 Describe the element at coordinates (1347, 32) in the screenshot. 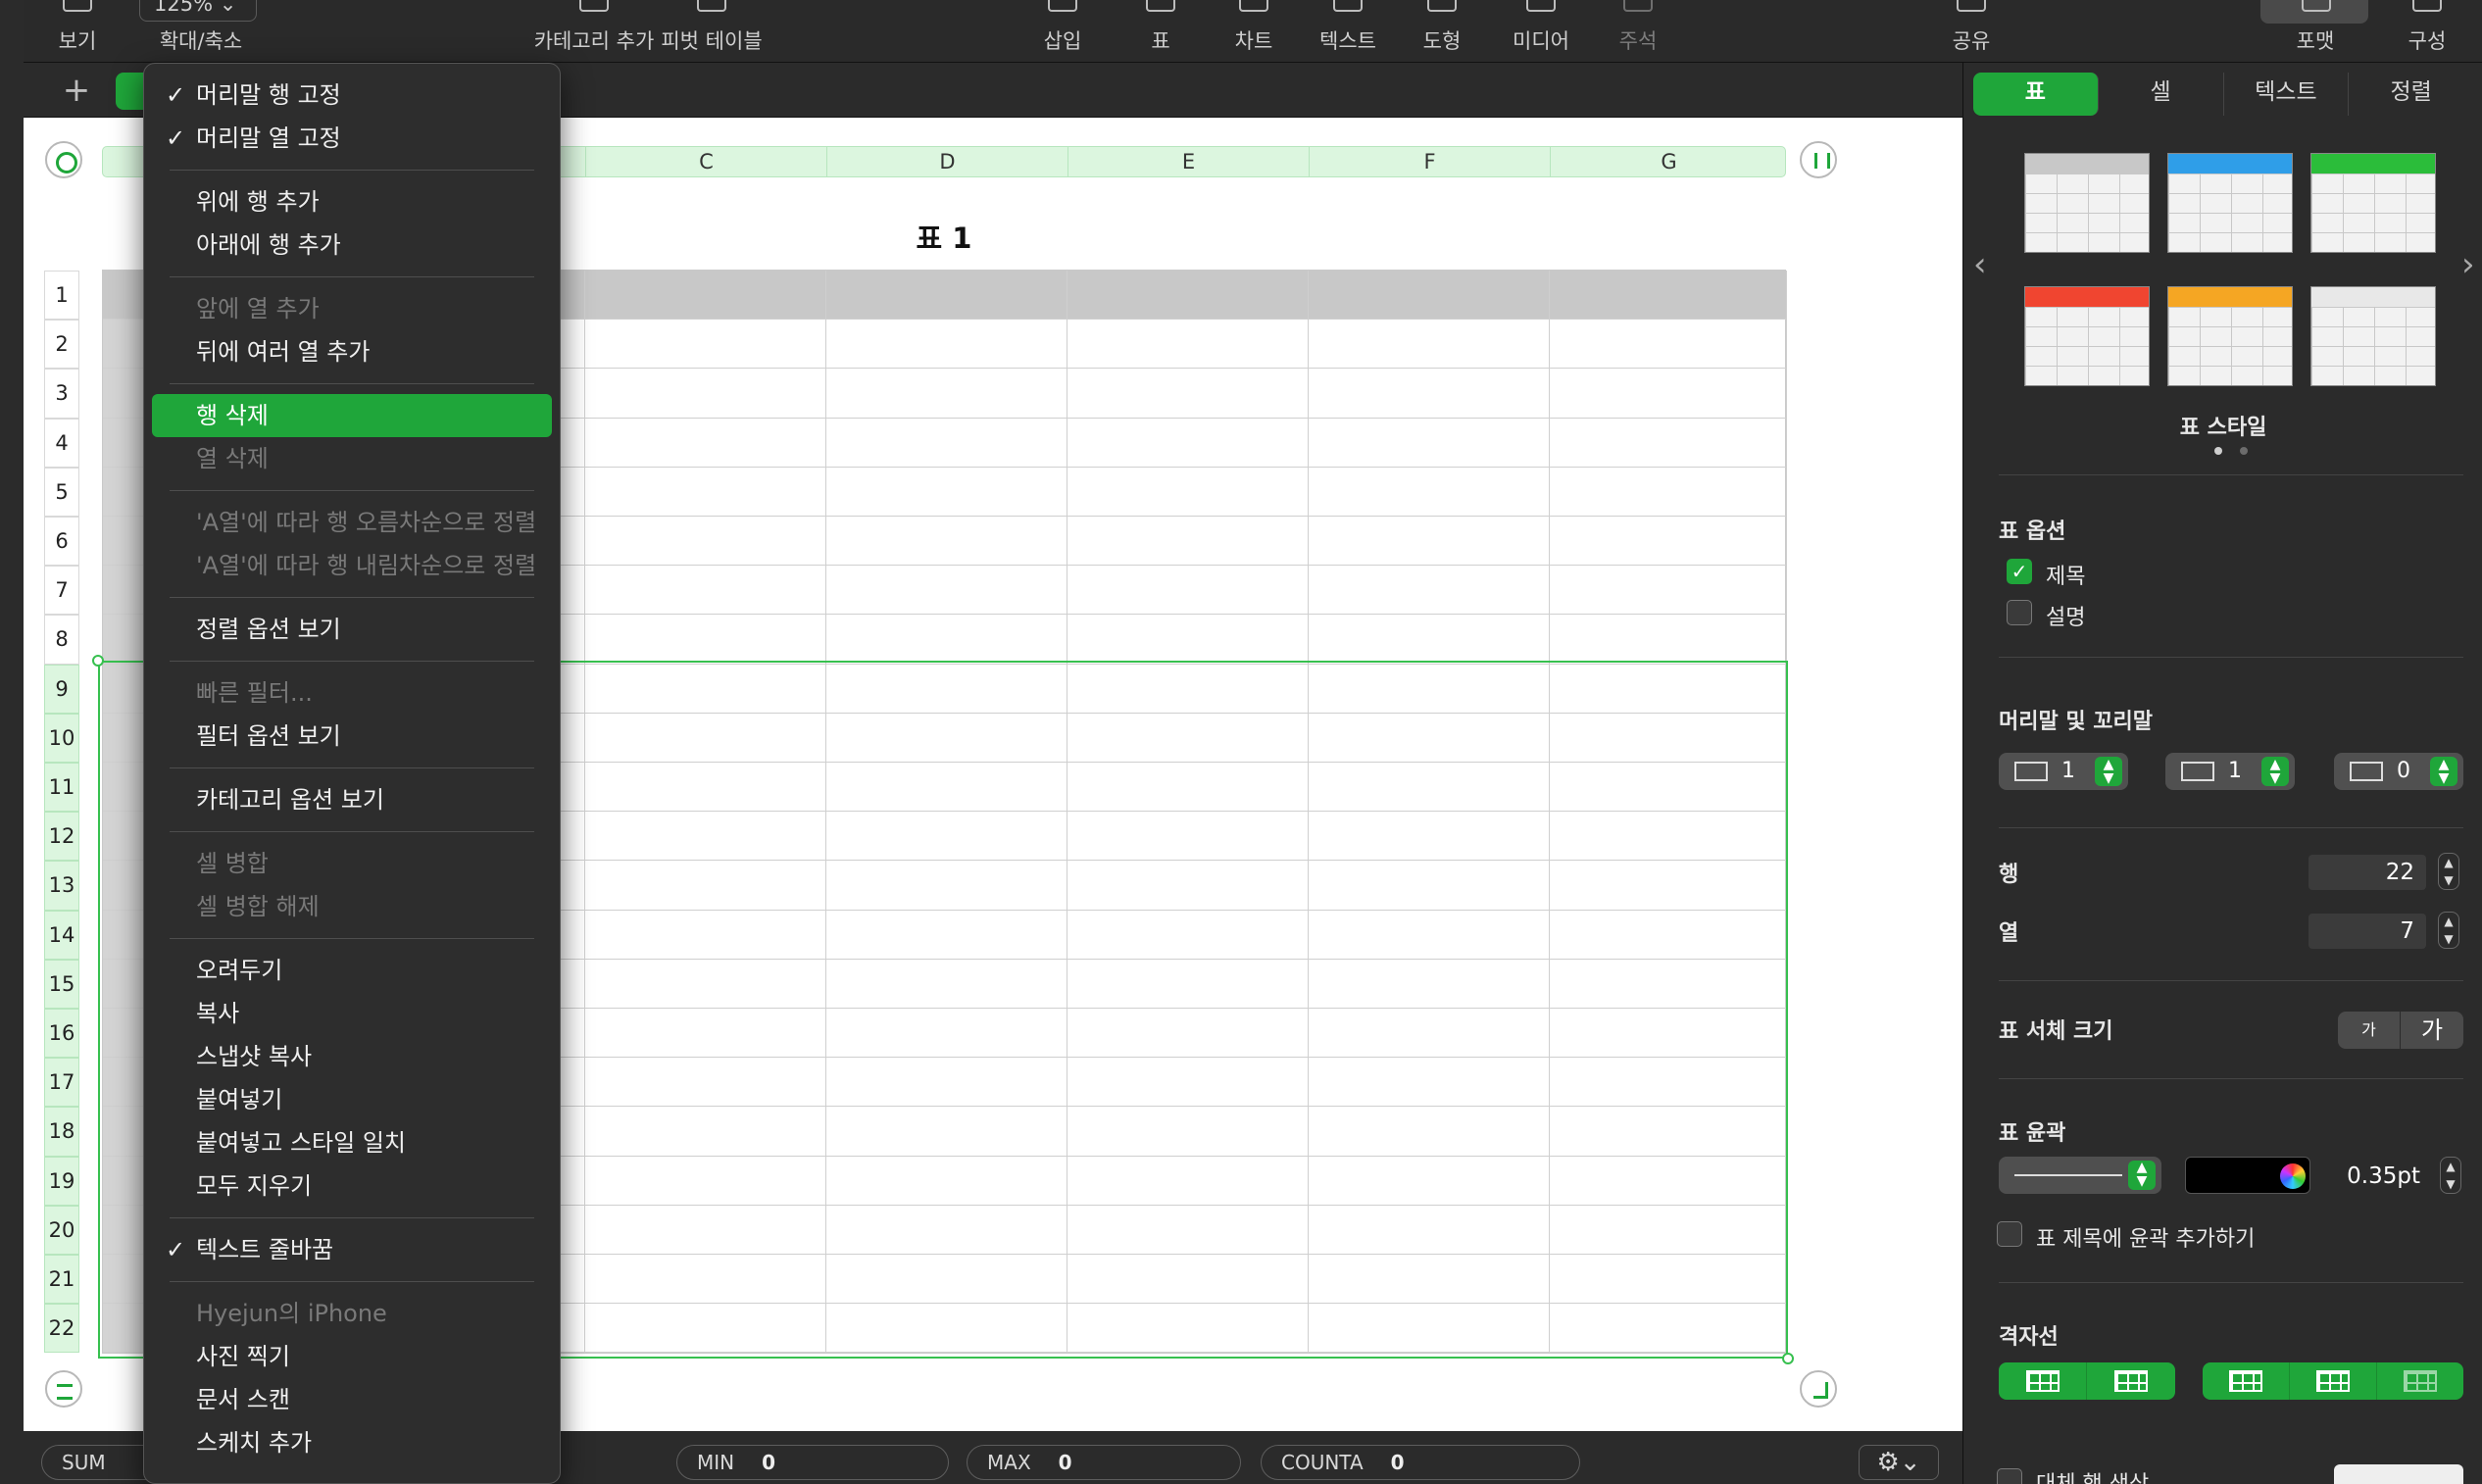

I see `text-button: 텍스트` at that location.